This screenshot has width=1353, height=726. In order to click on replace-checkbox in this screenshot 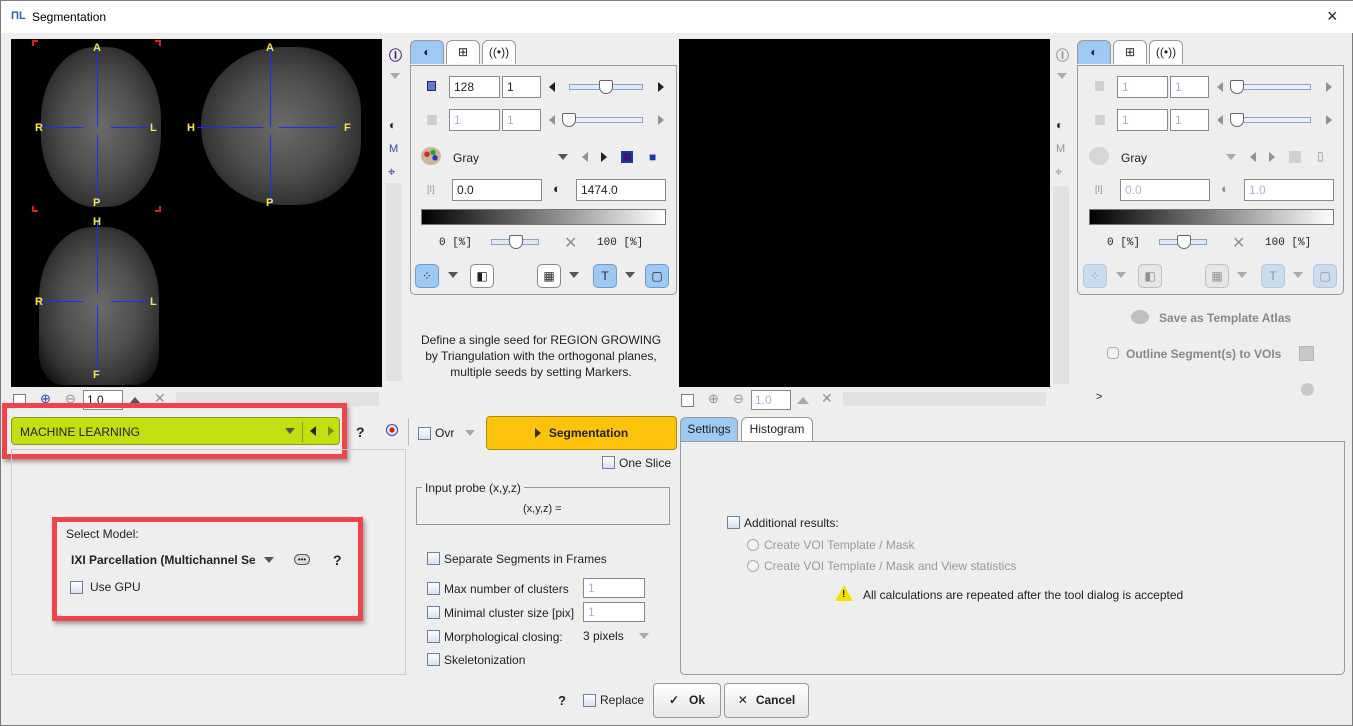, I will do `click(589, 700)`.